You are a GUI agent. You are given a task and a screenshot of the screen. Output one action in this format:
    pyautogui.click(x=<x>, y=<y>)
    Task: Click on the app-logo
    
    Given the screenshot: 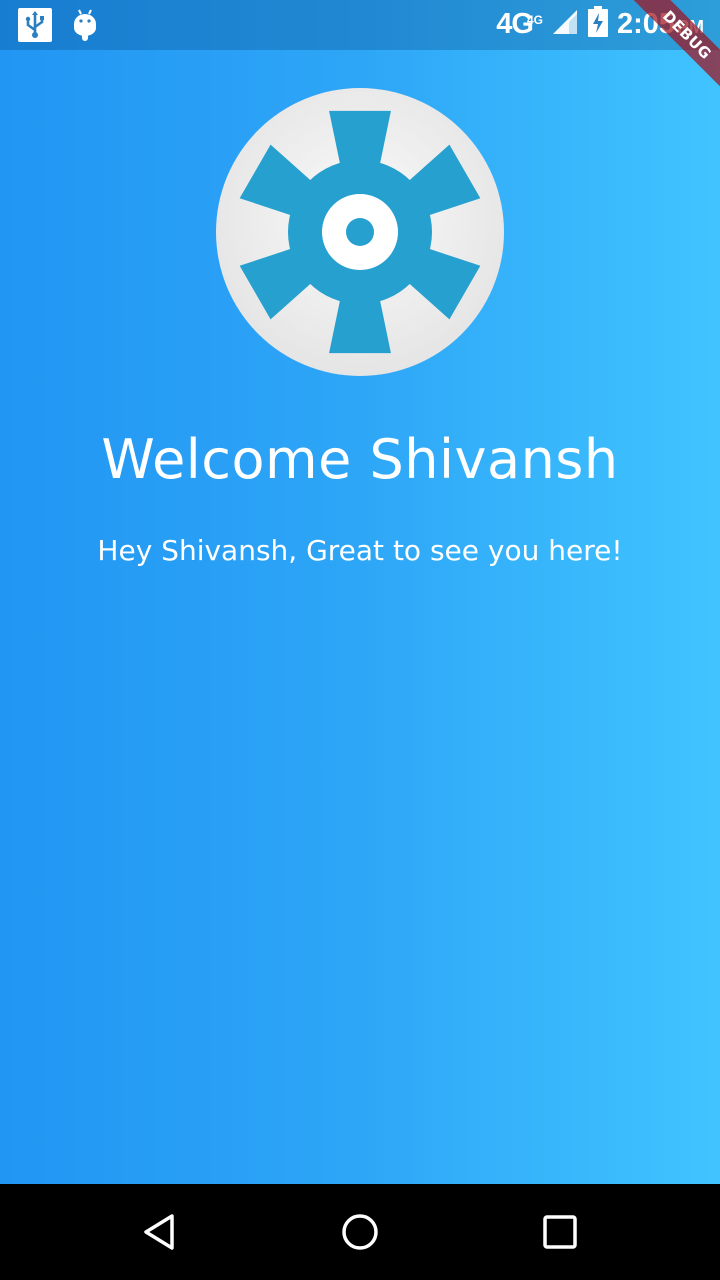 What is the action you would take?
    pyautogui.click(x=360, y=232)
    